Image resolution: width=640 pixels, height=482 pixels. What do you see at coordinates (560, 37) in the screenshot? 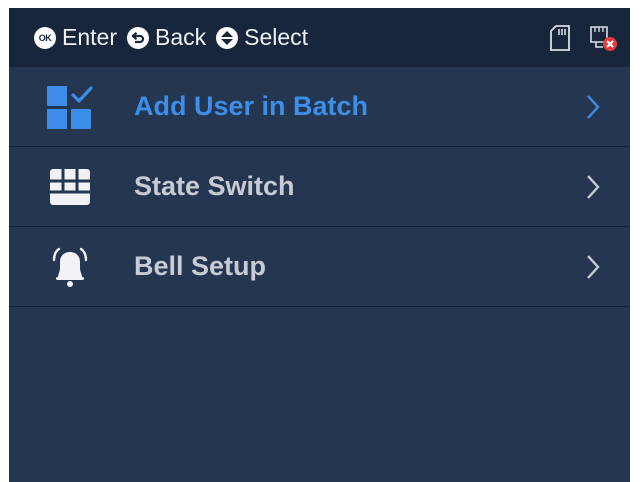
I see `sd-card-icon` at bounding box center [560, 37].